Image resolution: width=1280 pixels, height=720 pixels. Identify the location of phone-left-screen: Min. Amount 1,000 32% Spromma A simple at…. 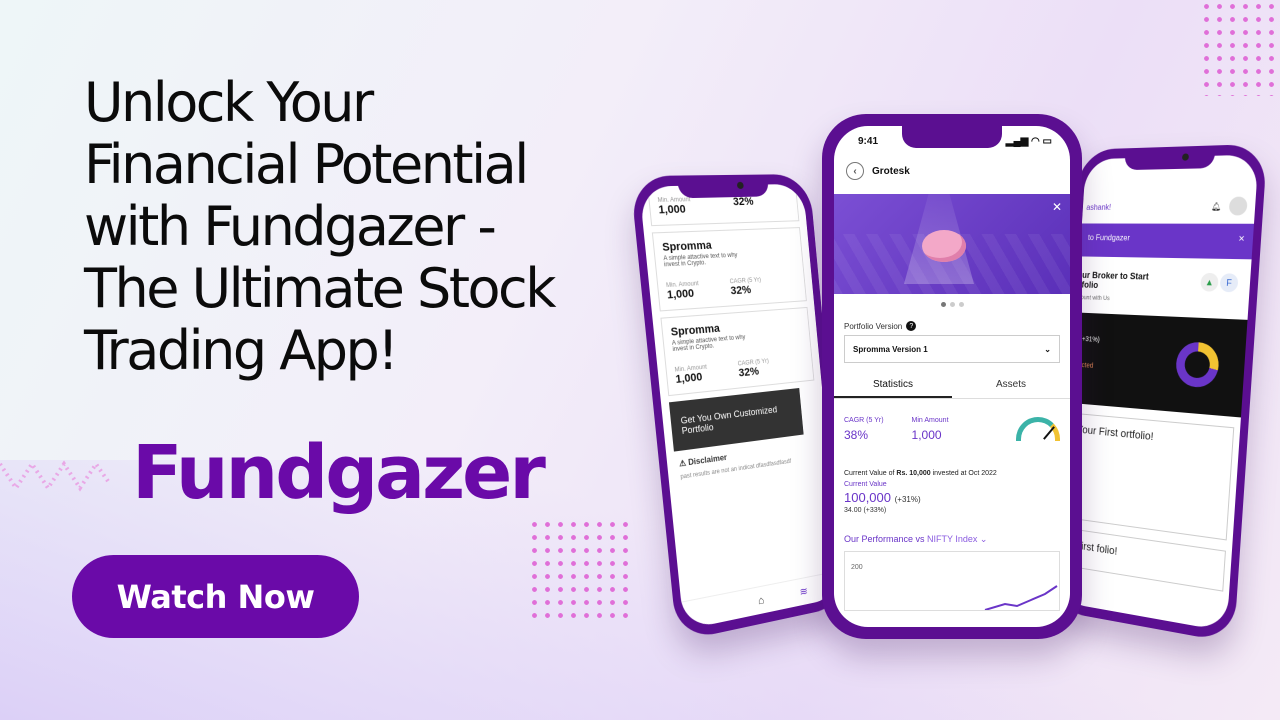
(740, 407).